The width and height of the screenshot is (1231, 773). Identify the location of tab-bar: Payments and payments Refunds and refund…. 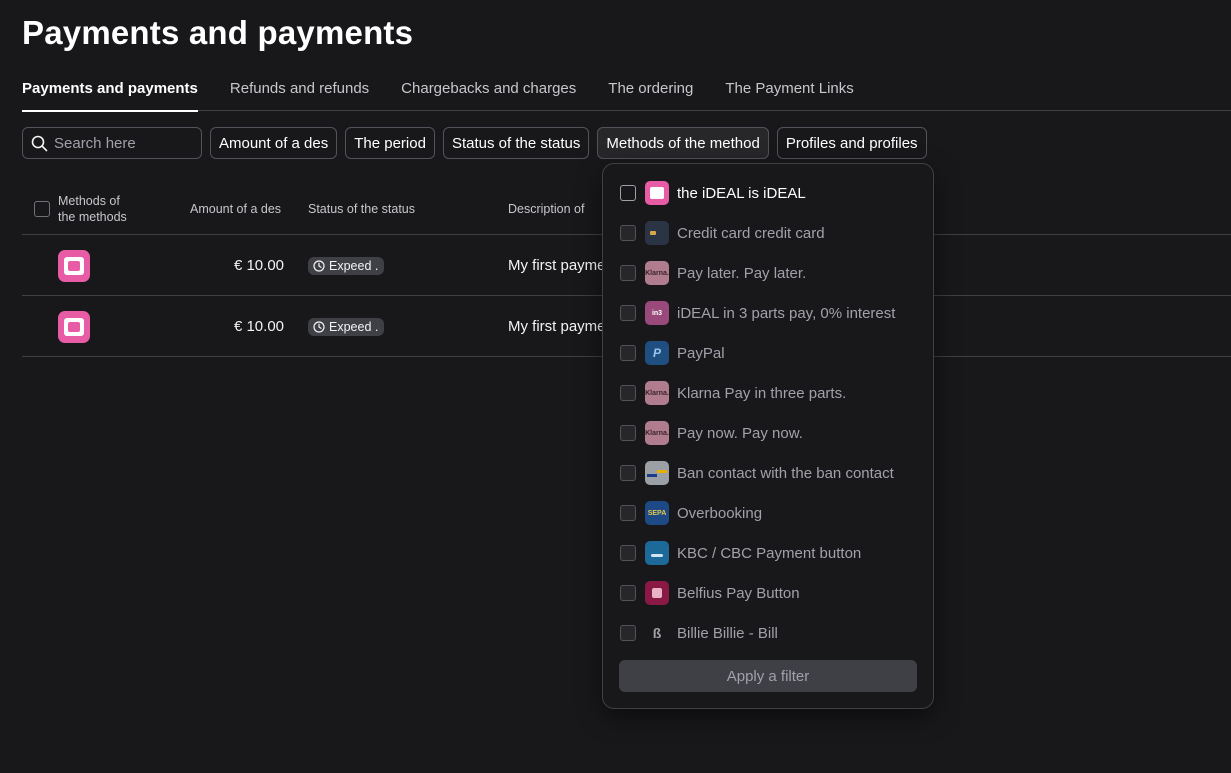
(626, 95).